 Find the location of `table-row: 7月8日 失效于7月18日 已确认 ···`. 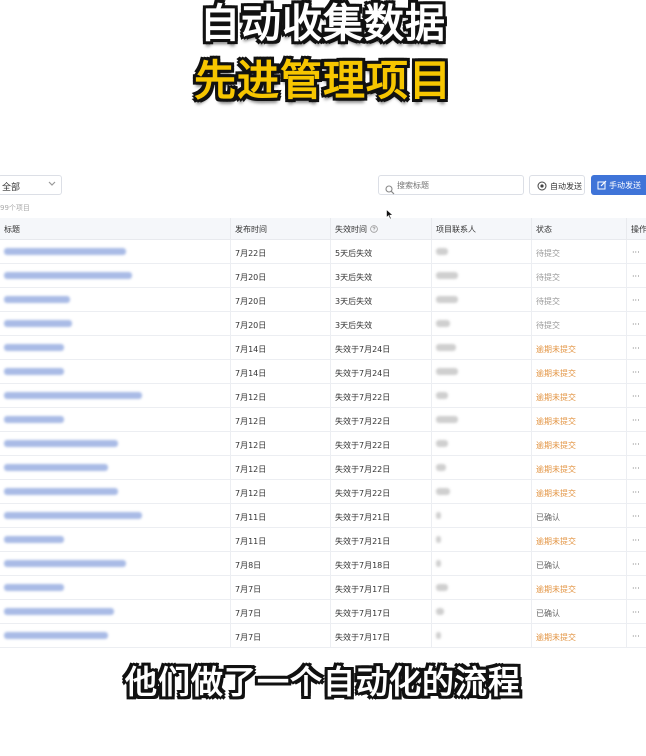

table-row: 7月8日 失效于7月18日 已确认 ··· is located at coordinates (323, 564).